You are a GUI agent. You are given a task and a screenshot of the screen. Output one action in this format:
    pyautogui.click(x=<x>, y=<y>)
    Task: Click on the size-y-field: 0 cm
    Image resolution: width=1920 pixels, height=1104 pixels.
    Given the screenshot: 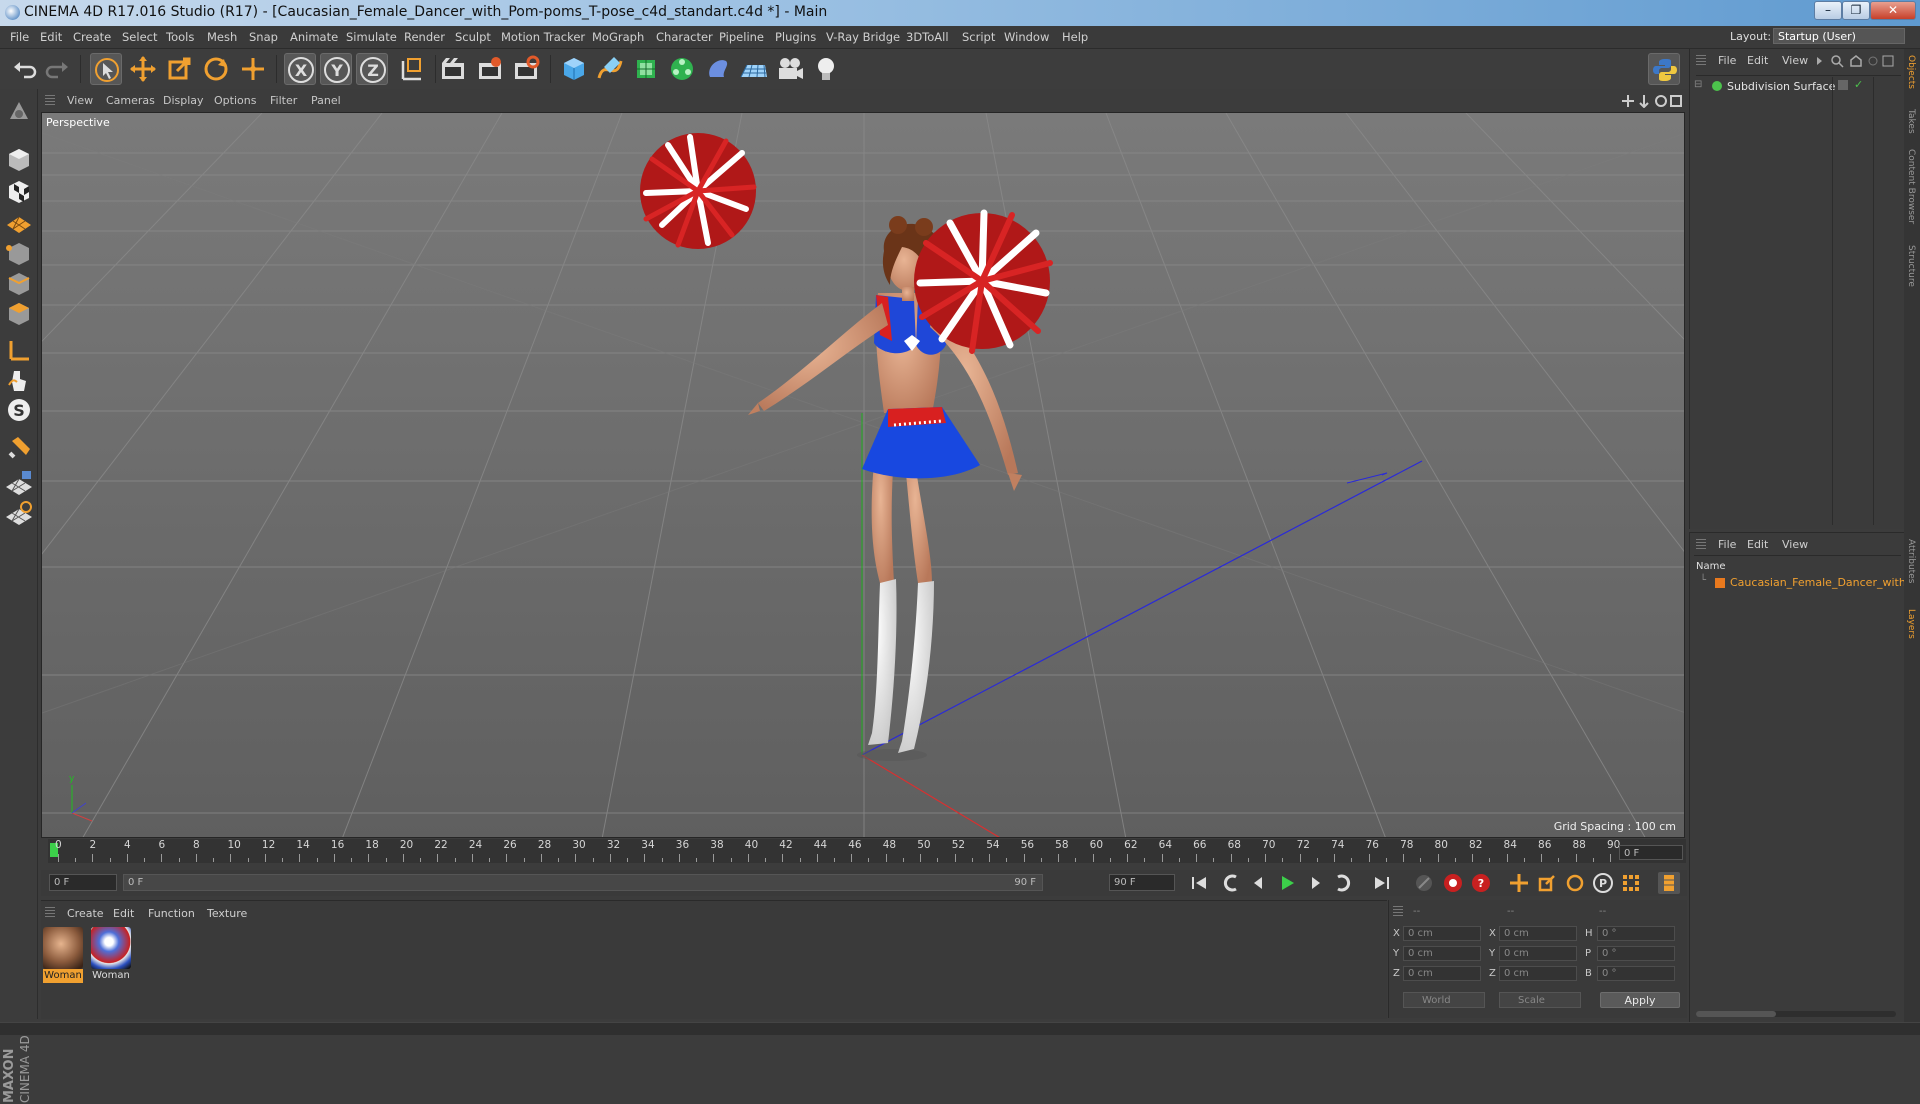 What is the action you would take?
    pyautogui.click(x=1538, y=953)
    